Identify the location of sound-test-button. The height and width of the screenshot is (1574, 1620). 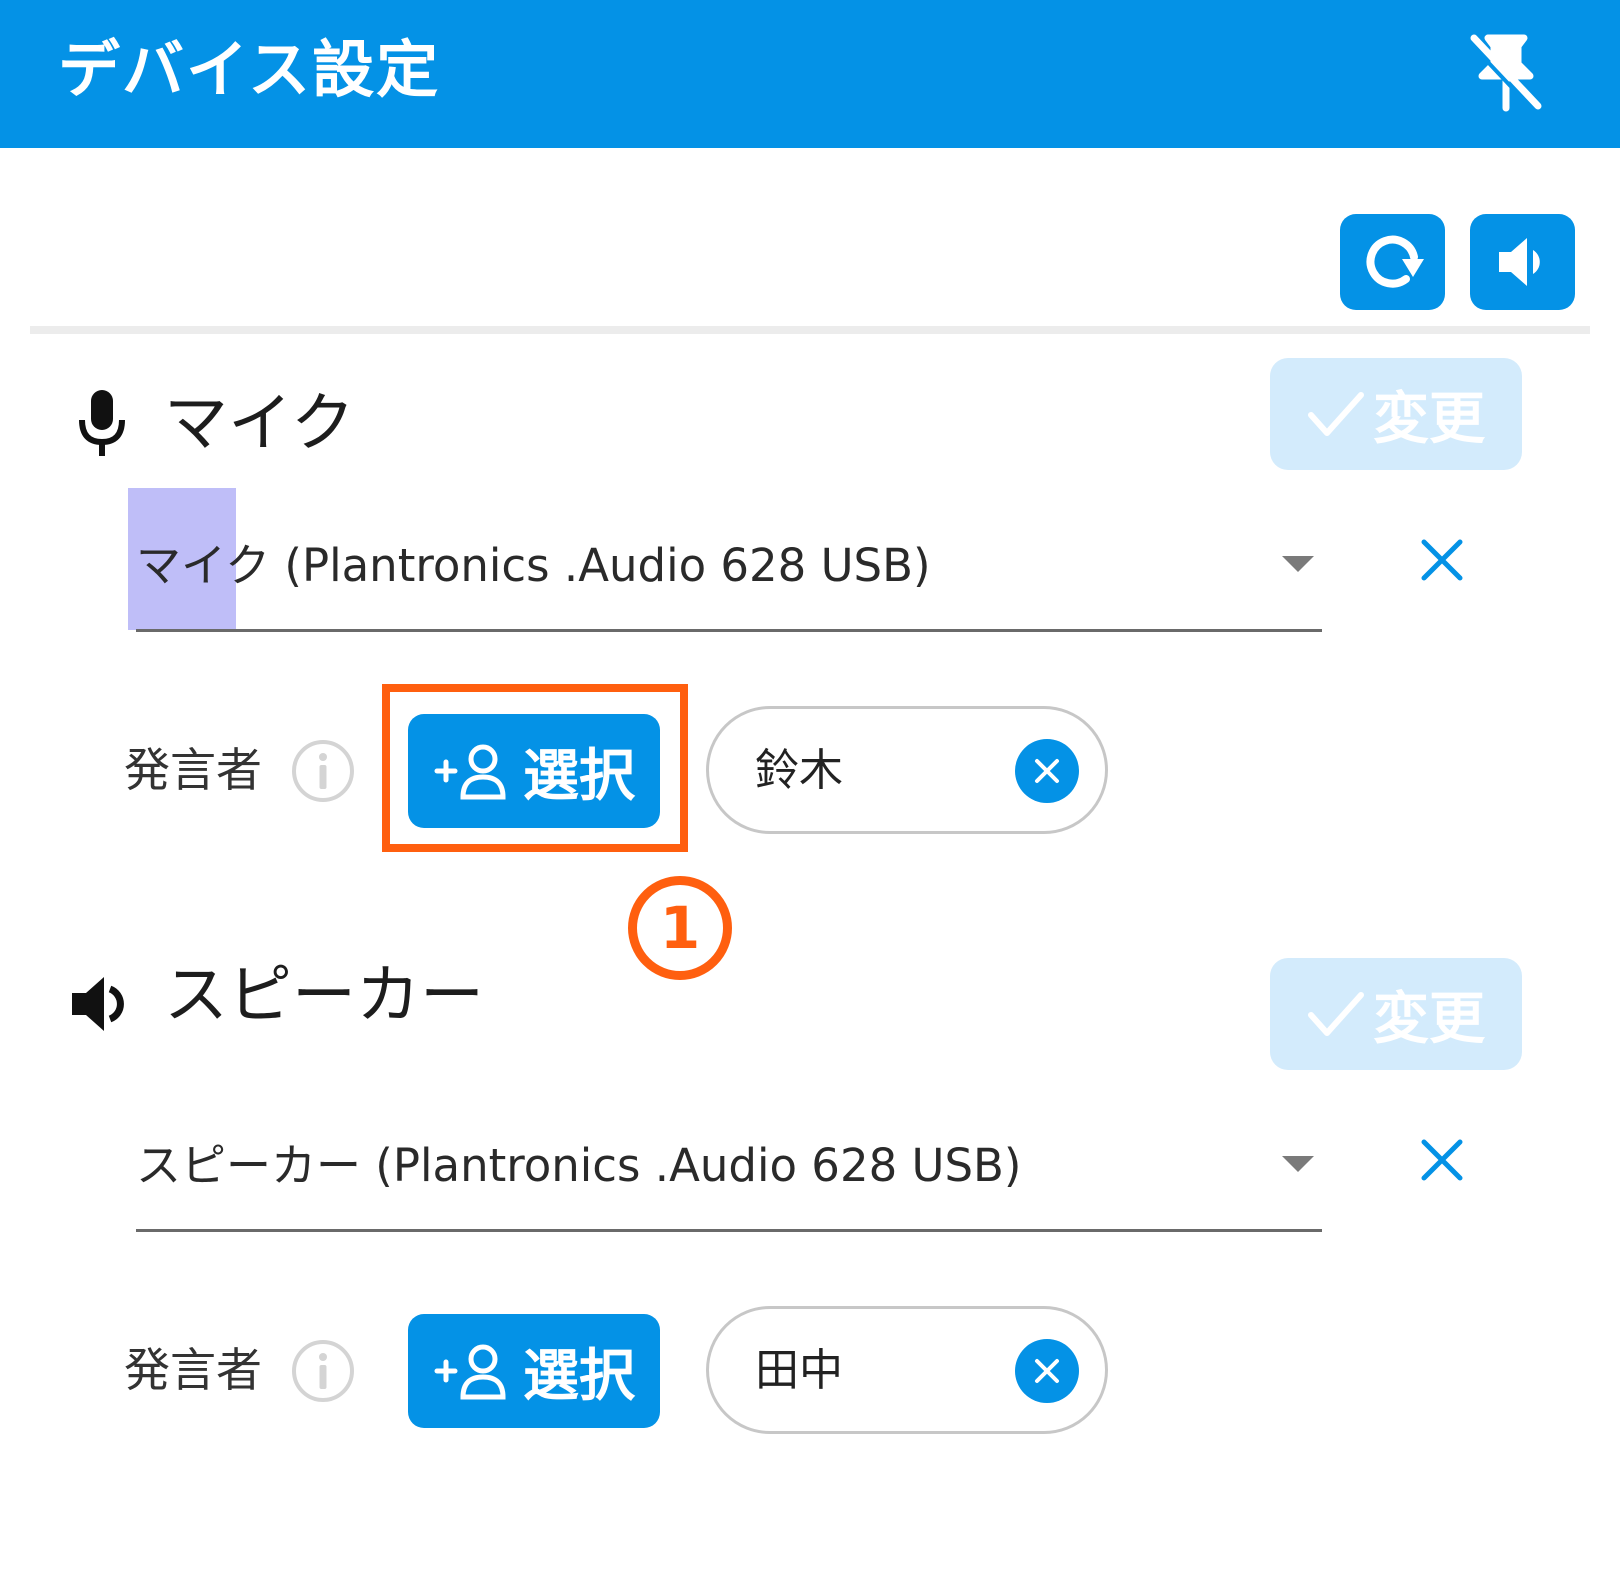
(1522, 262).